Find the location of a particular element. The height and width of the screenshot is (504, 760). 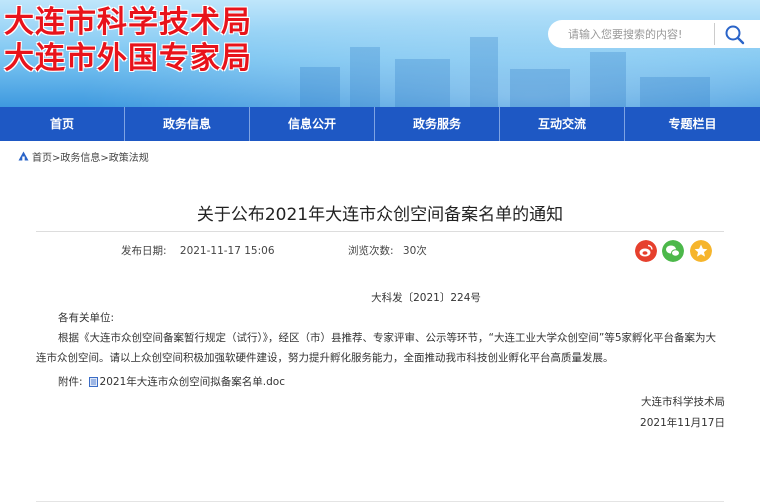

nav-item-home: 首页 is located at coordinates (62, 124).